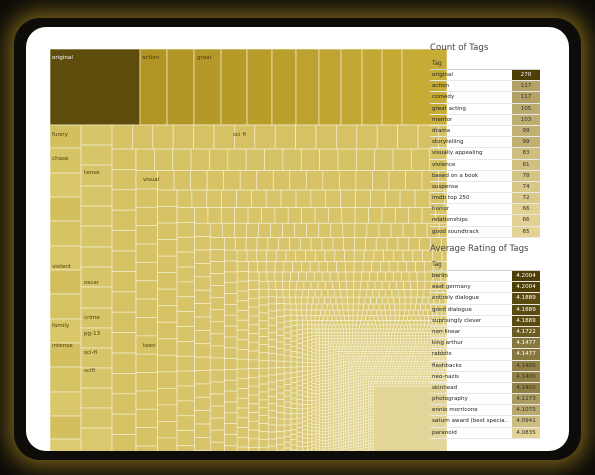  Describe the element at coordinates (485, 377) in the screenshot. I see `rating-row: neo-nazis 4.1400` at that location.